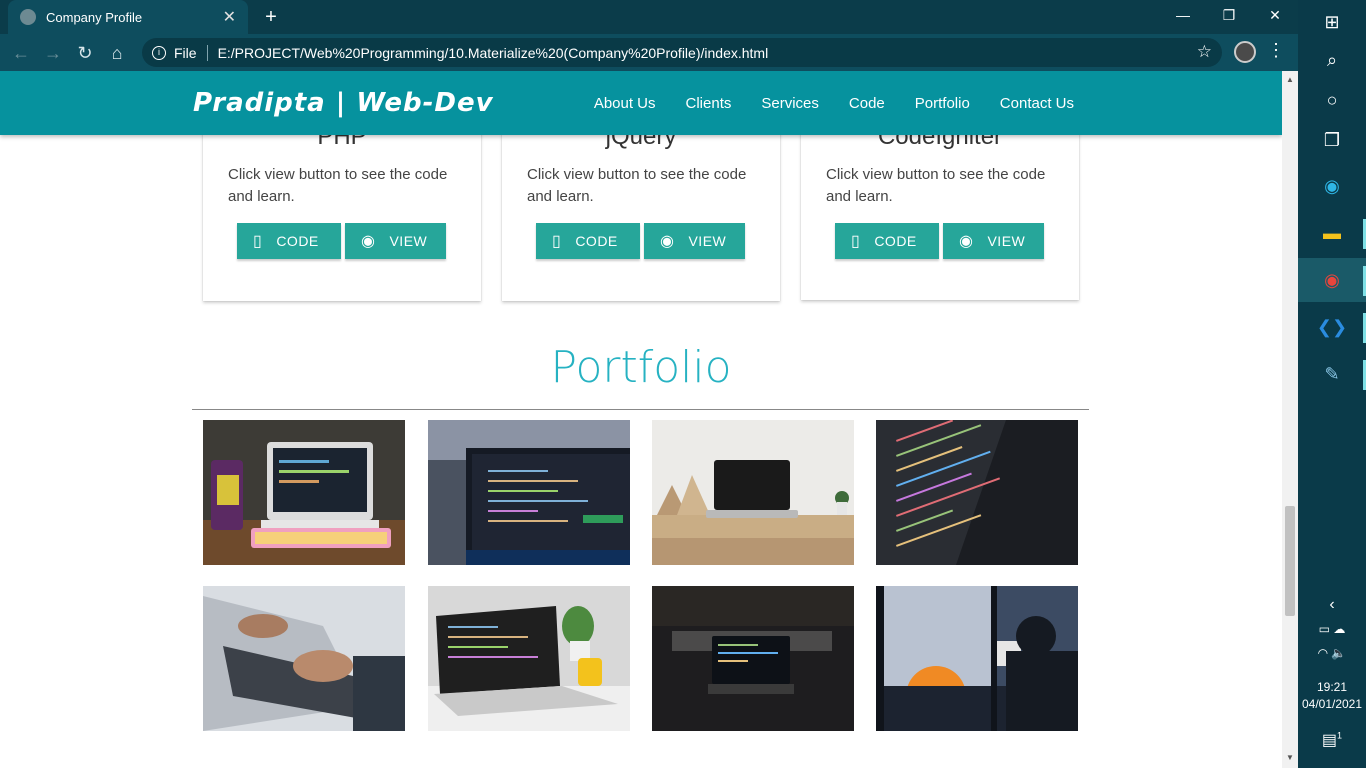  I want to click on nav-about-us: About Us, so click(625, 103).